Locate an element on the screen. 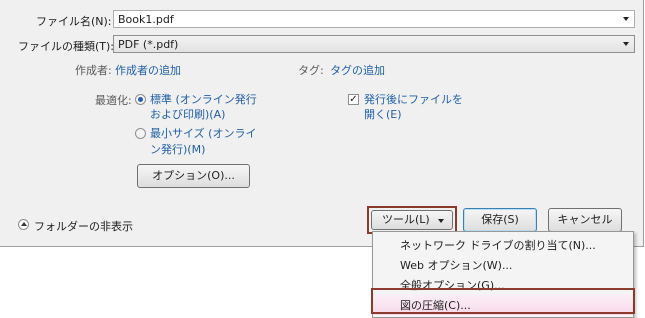  filetype-value: PDF (*.pdf) is located at coordinates (148, 44).